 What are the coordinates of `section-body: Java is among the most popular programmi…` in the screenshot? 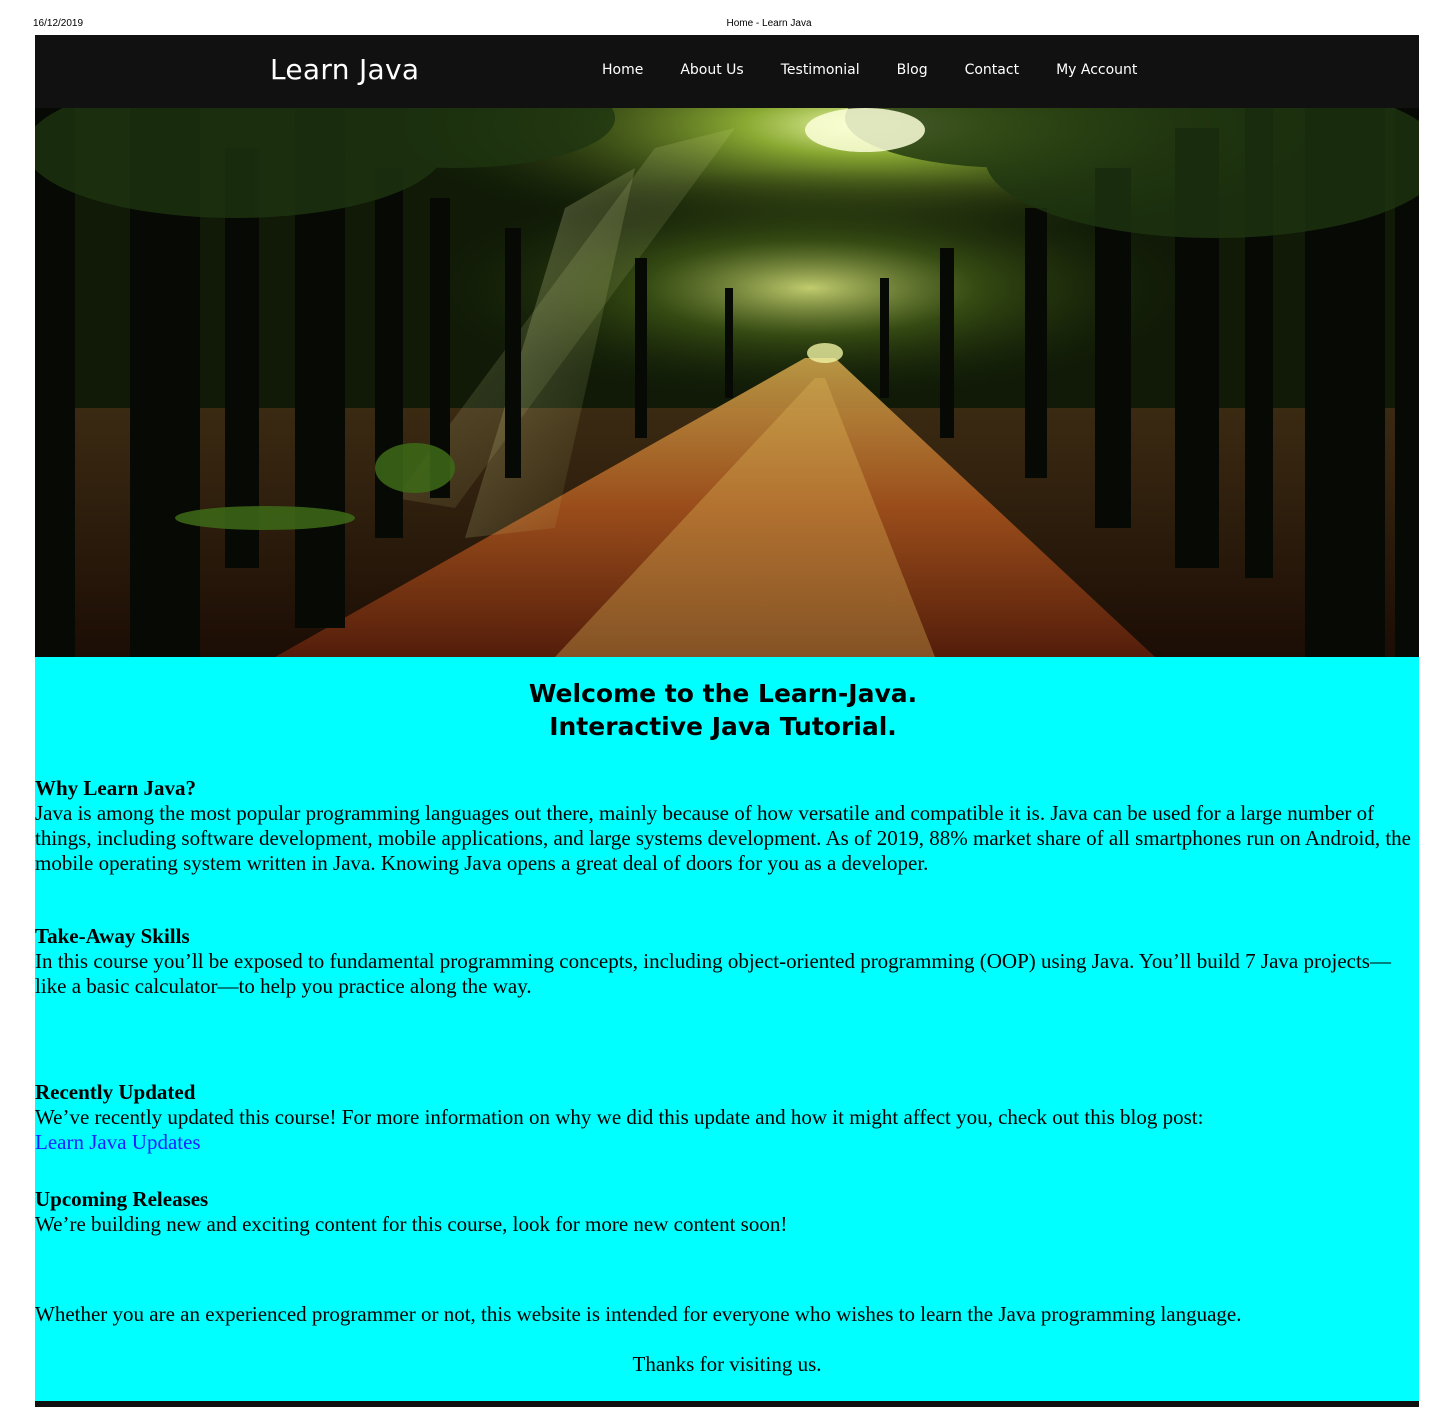 It's located at (723, 838).